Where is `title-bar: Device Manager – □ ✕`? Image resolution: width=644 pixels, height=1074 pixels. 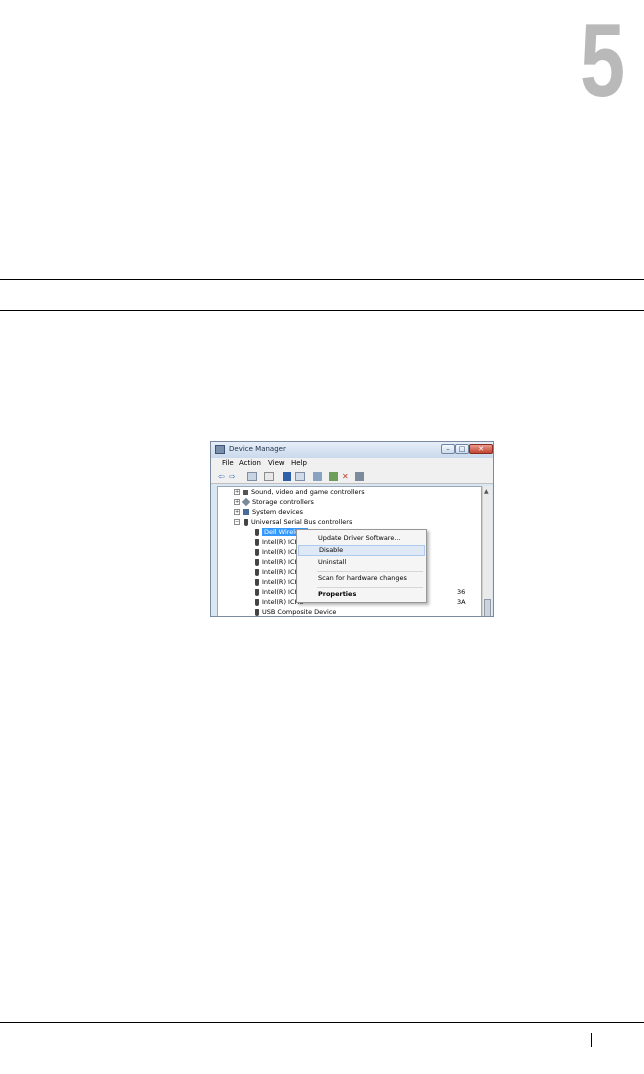 title-bar: Device Manager – □ ✕ is located at coordinates (352, 450).